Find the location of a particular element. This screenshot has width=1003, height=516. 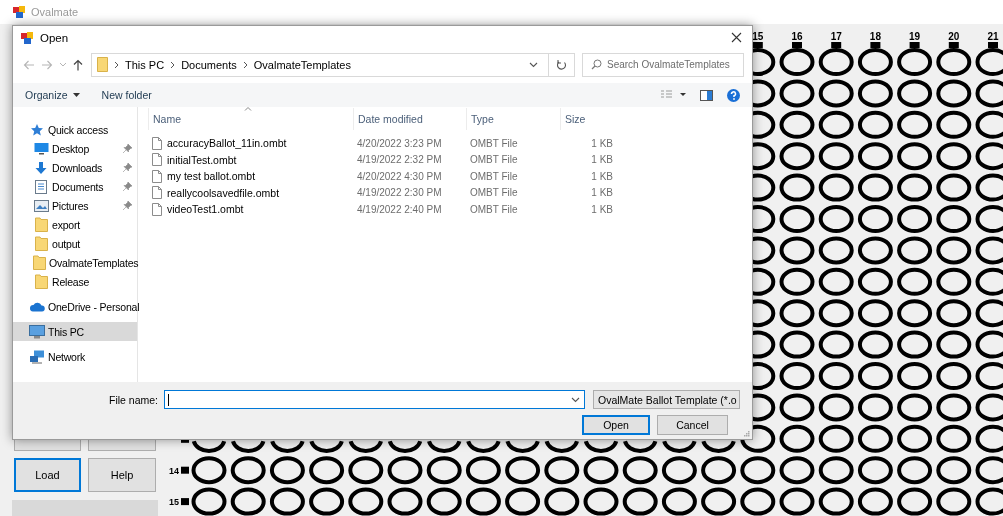

up-arrow-icon is located at coordinates (78, 64).